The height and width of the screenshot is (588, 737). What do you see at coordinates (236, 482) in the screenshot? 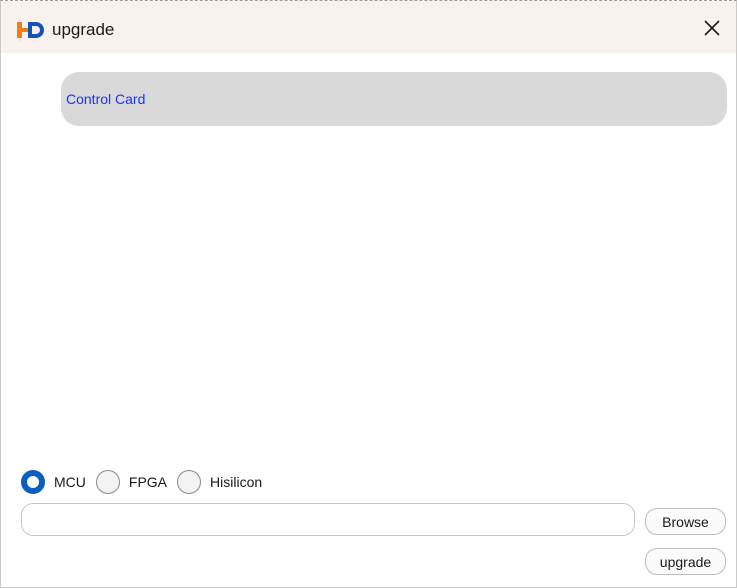
I see `radio-label-hisilicon: Hisilicon` at bounding box center [236, 482].